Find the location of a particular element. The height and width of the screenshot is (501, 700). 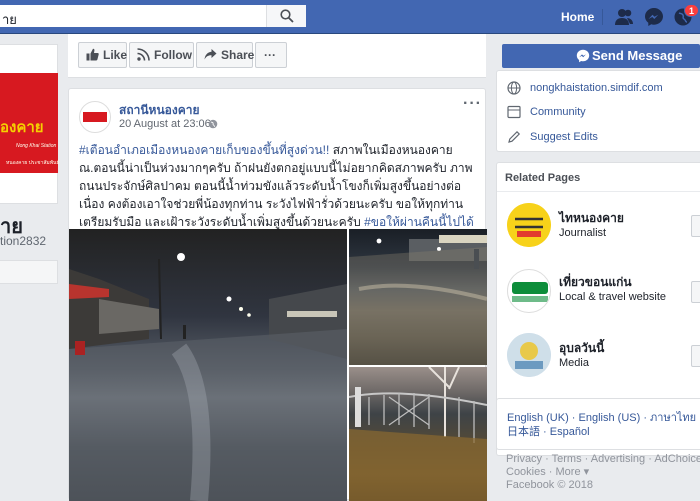

page-logo-text: องคาย is located at coordinates (22, 127).